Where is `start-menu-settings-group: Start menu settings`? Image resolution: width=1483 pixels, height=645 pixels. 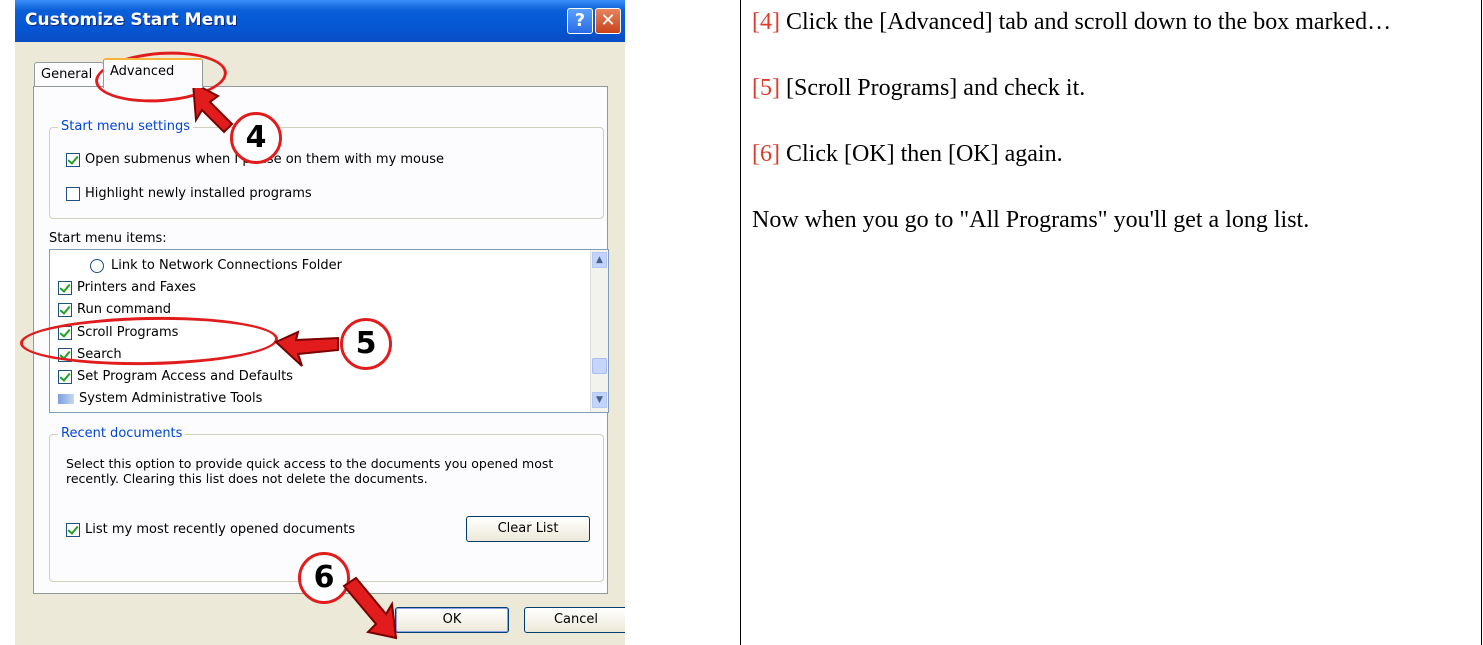 start-menu-settings-group: Start menu settings is located at coordinates (326, 169).